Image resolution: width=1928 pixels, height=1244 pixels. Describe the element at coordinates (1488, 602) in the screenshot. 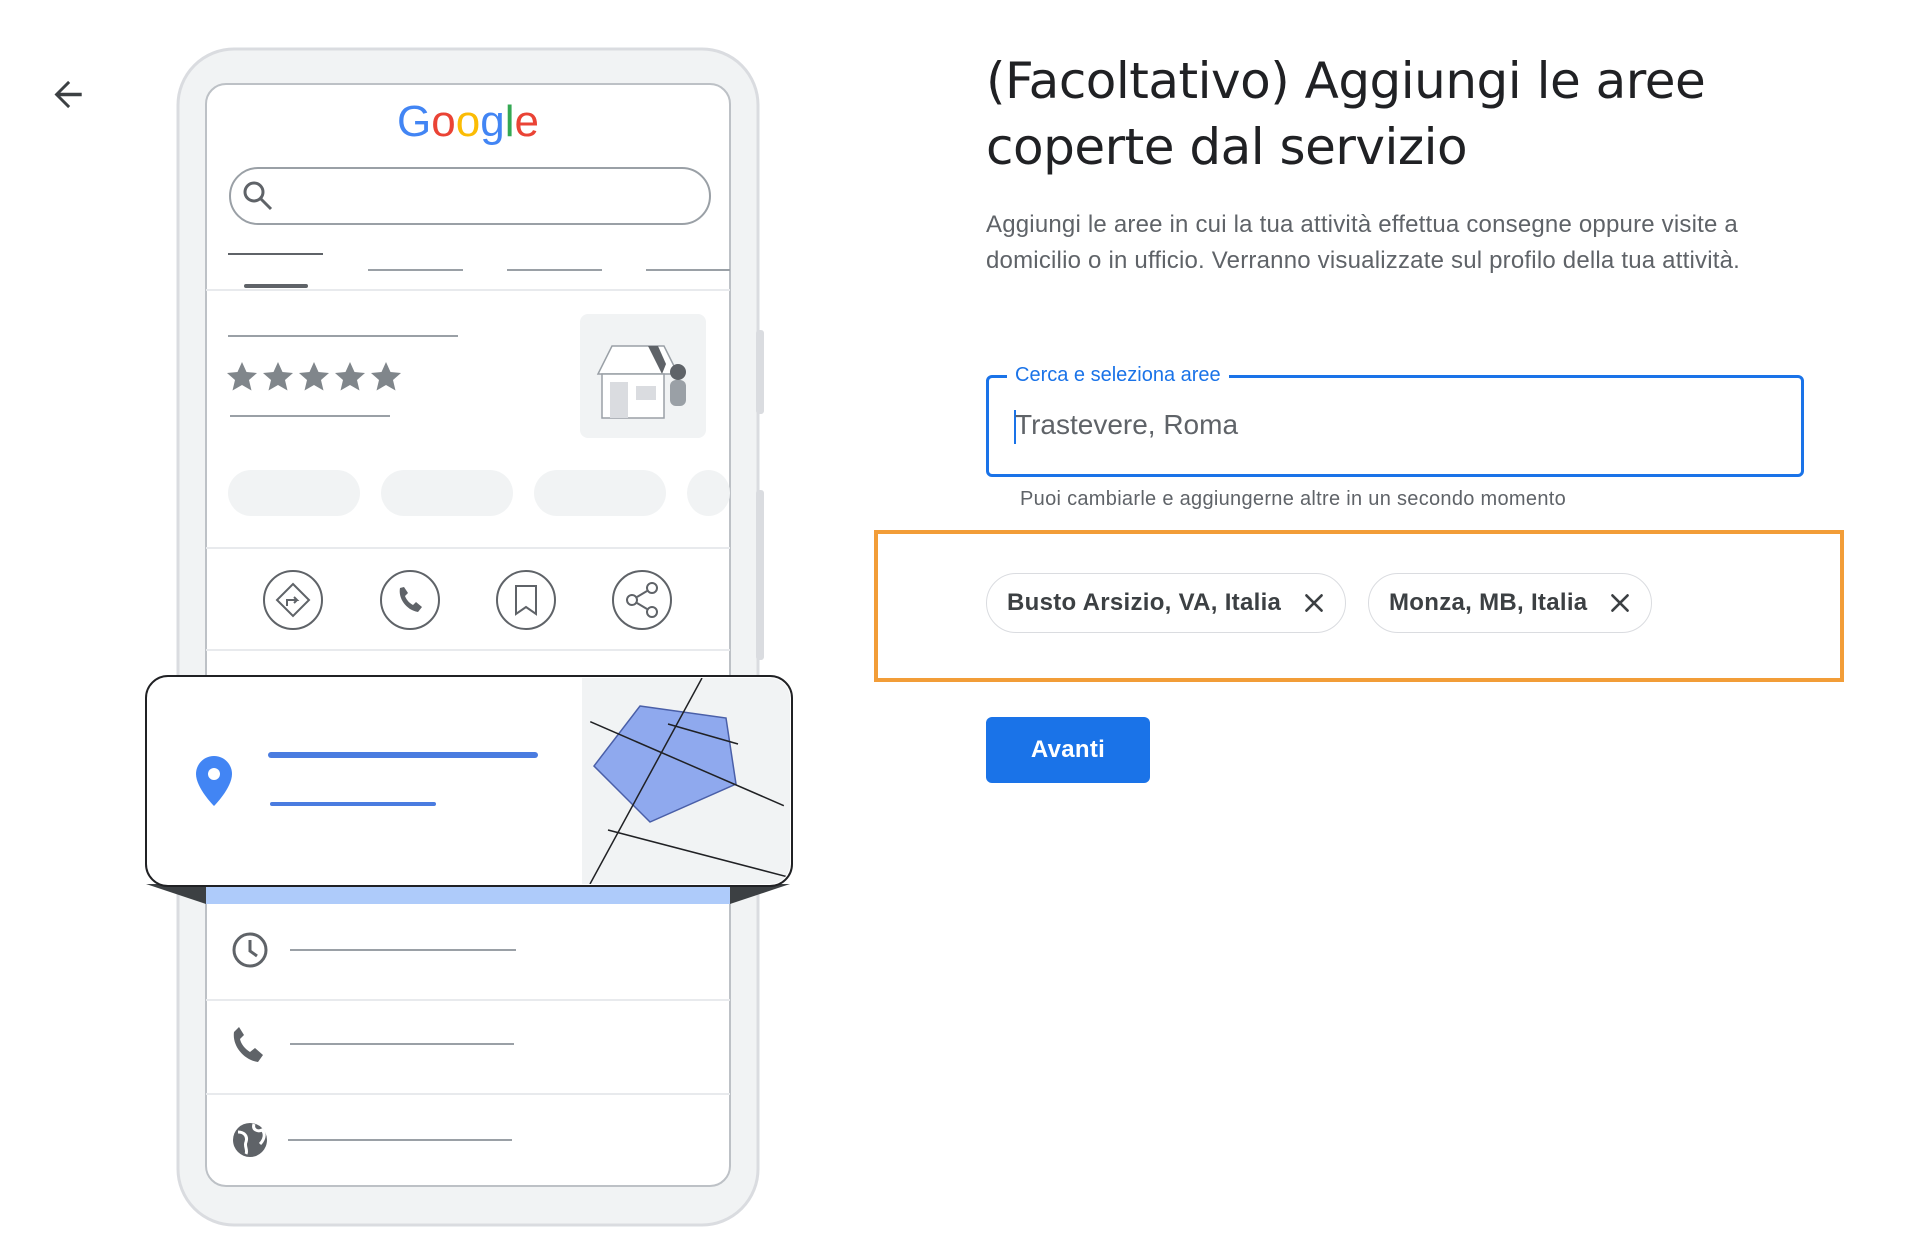

I see `area-chip-label: Monza, MB, Italia` at that location.